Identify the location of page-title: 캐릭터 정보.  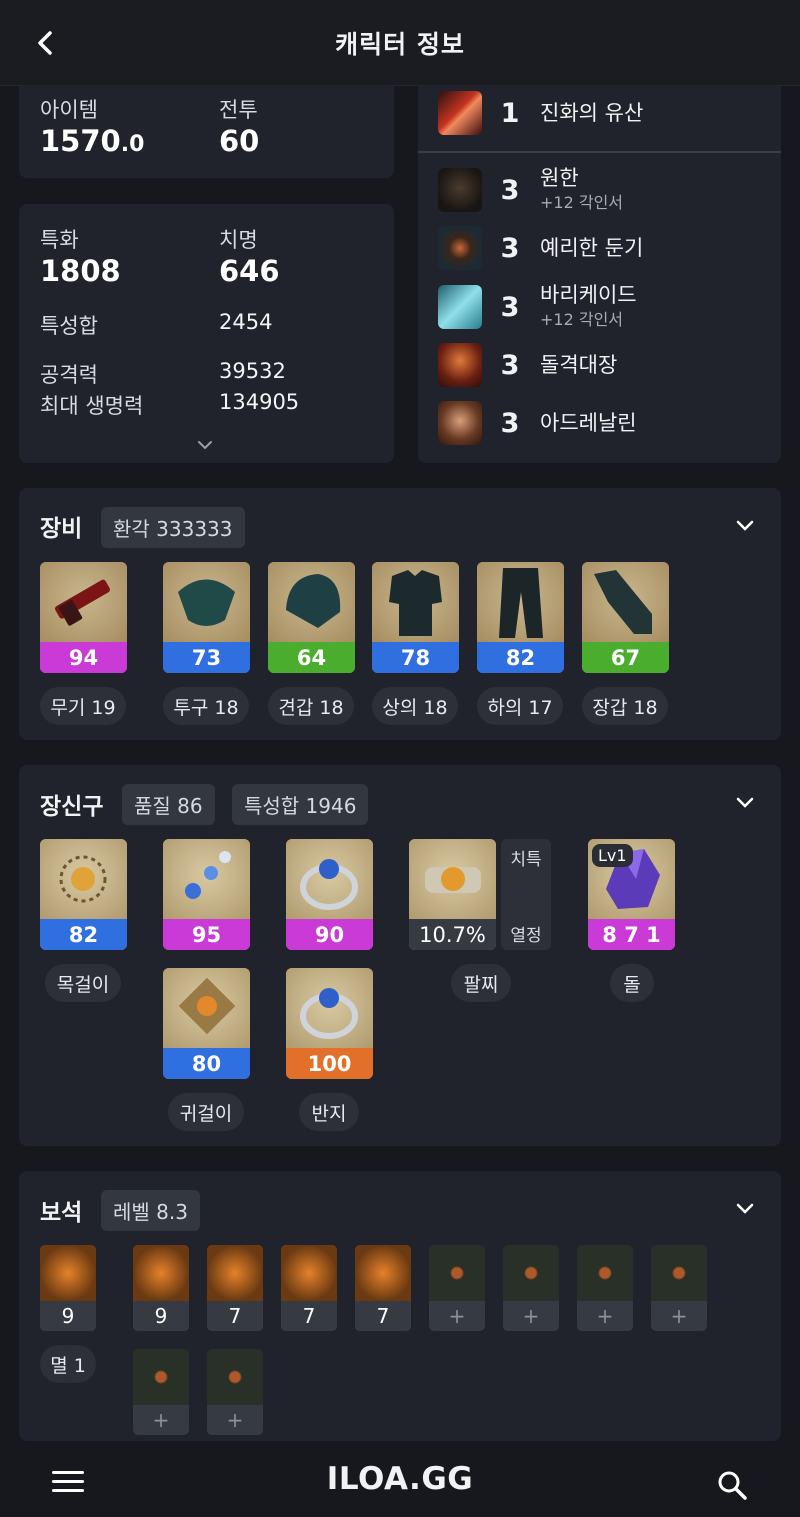
(400, 44).